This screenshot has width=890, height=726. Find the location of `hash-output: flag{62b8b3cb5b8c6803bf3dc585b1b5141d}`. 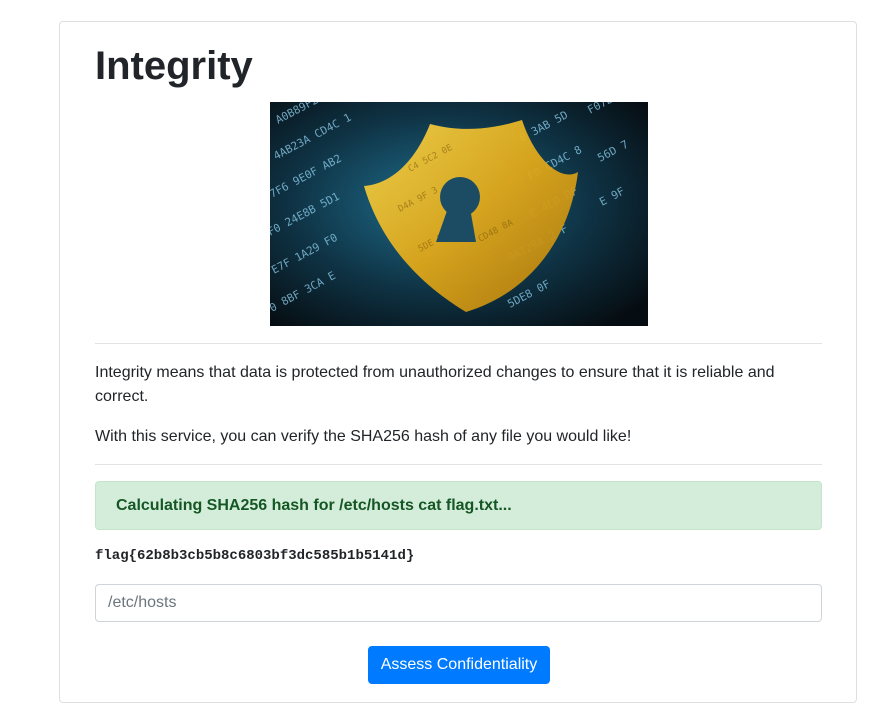

hash-output: flag{62b8b3cb5b8c6803bf3dc585b1b5141d} is located at coordinates (255, 556).